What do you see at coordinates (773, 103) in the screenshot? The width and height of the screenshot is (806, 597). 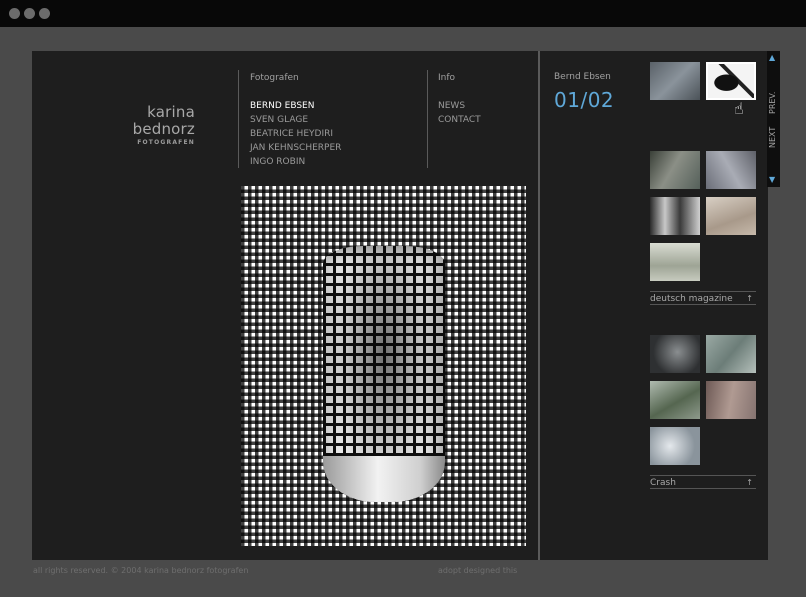 I see `prev-button: PREV.` at bounding box center [773, 103].